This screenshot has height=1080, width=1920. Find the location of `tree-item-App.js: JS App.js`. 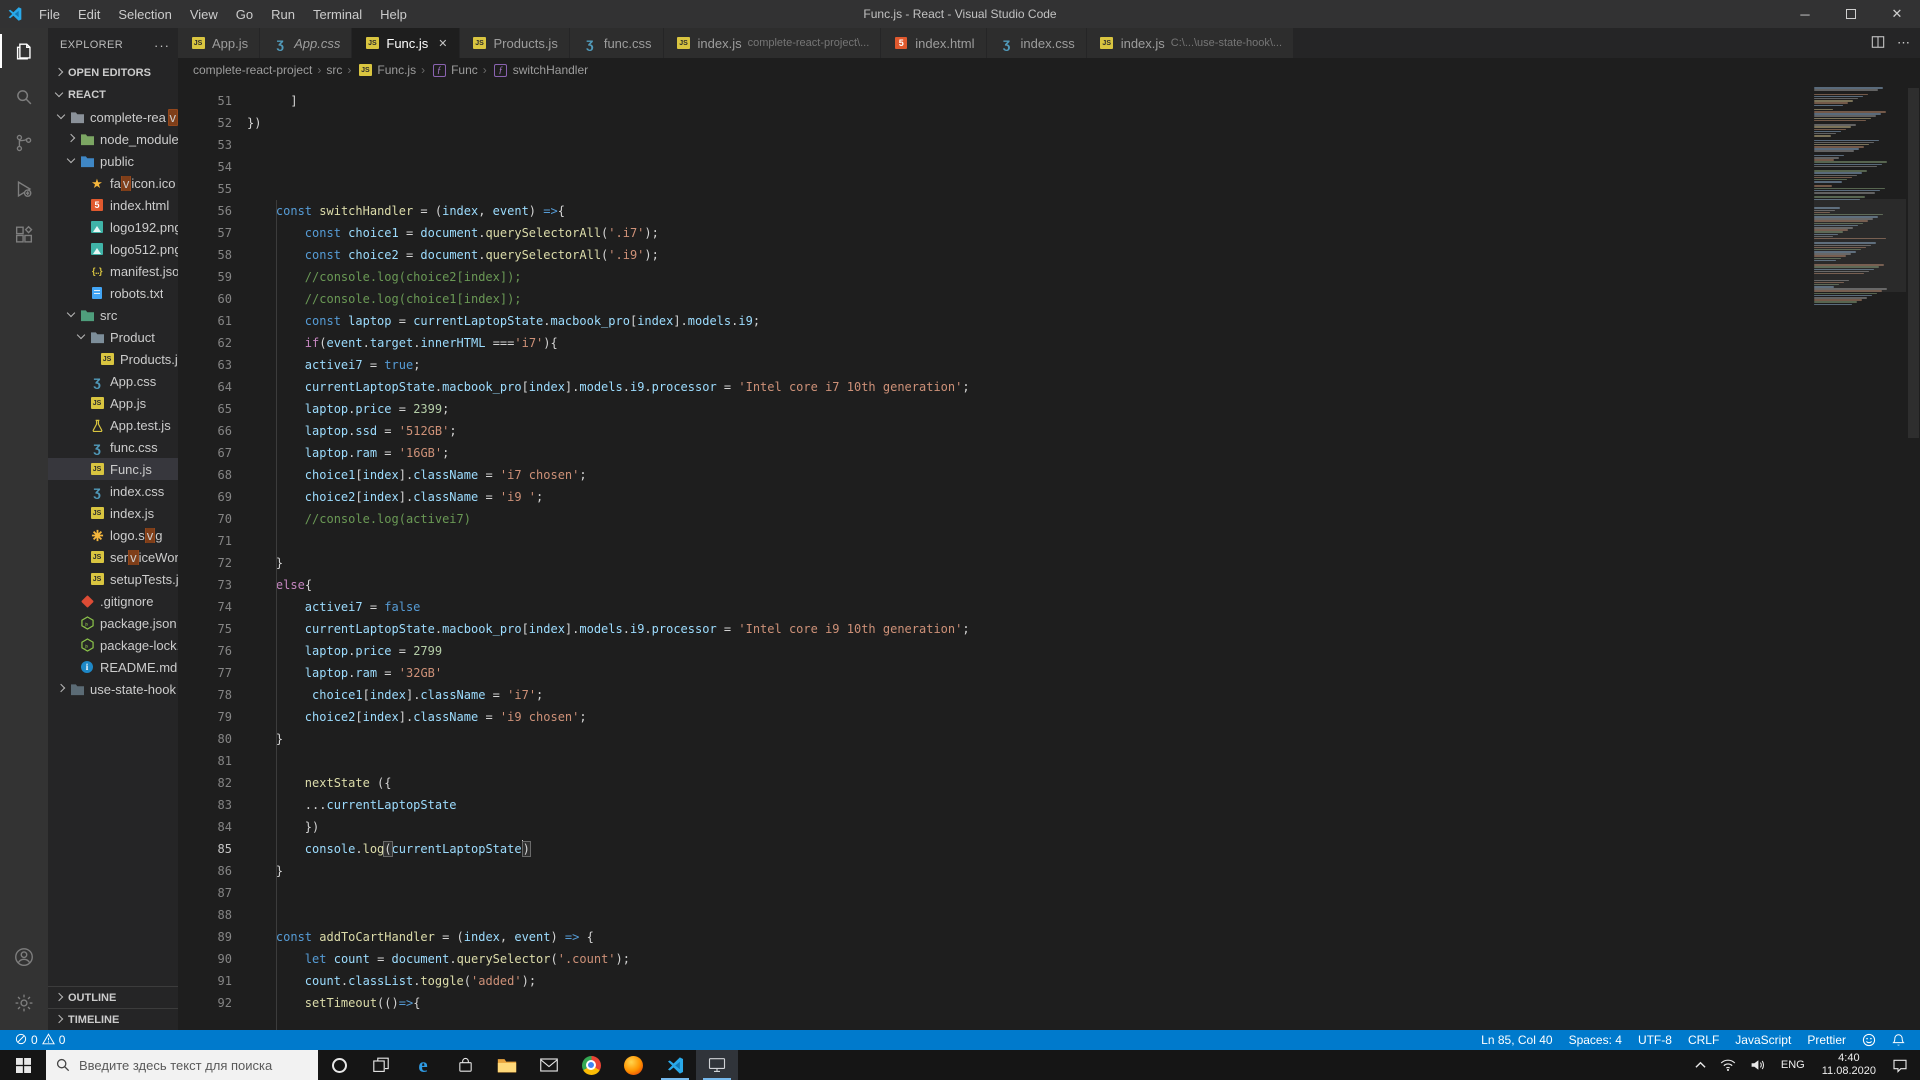

tree-item-App.js: JS App.js is located at coordinates (113, 403).